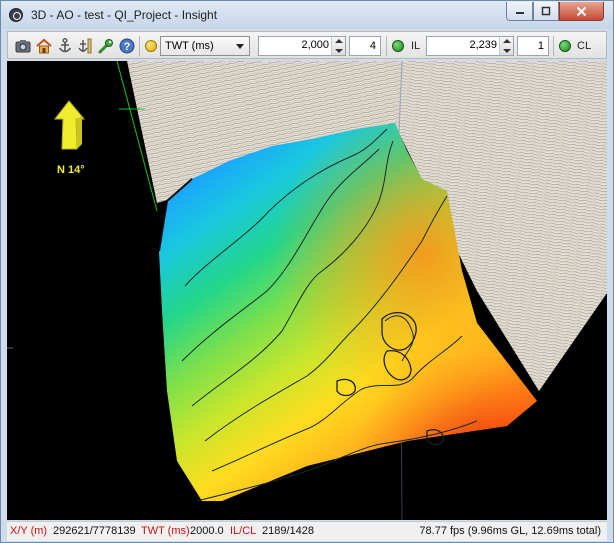 Image resolution: width=614 pixels, height=543 pixels. I want to click on il-value: 2,239, so click(483, 45).